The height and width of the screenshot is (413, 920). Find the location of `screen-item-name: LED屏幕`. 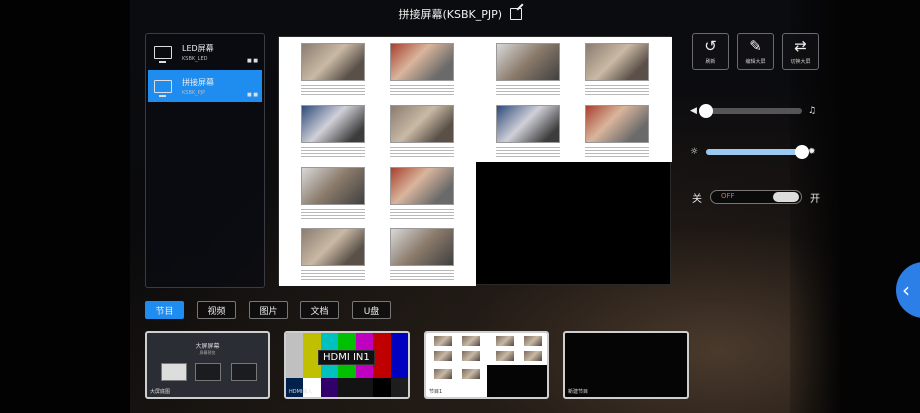

screen-item-name: LED屏幕 is located at coordinates (198, 48).